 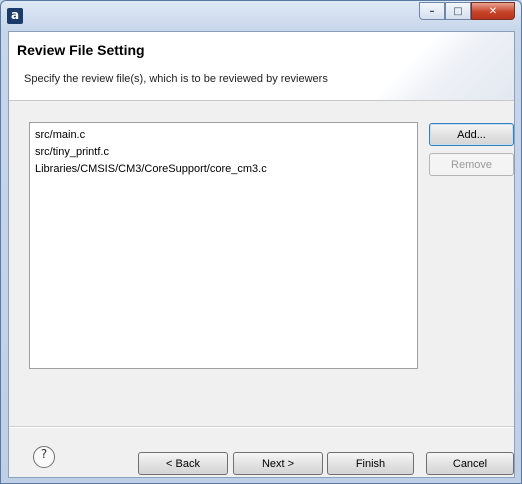 I want to click on next-button: Next >, so click(x=278, y=463).